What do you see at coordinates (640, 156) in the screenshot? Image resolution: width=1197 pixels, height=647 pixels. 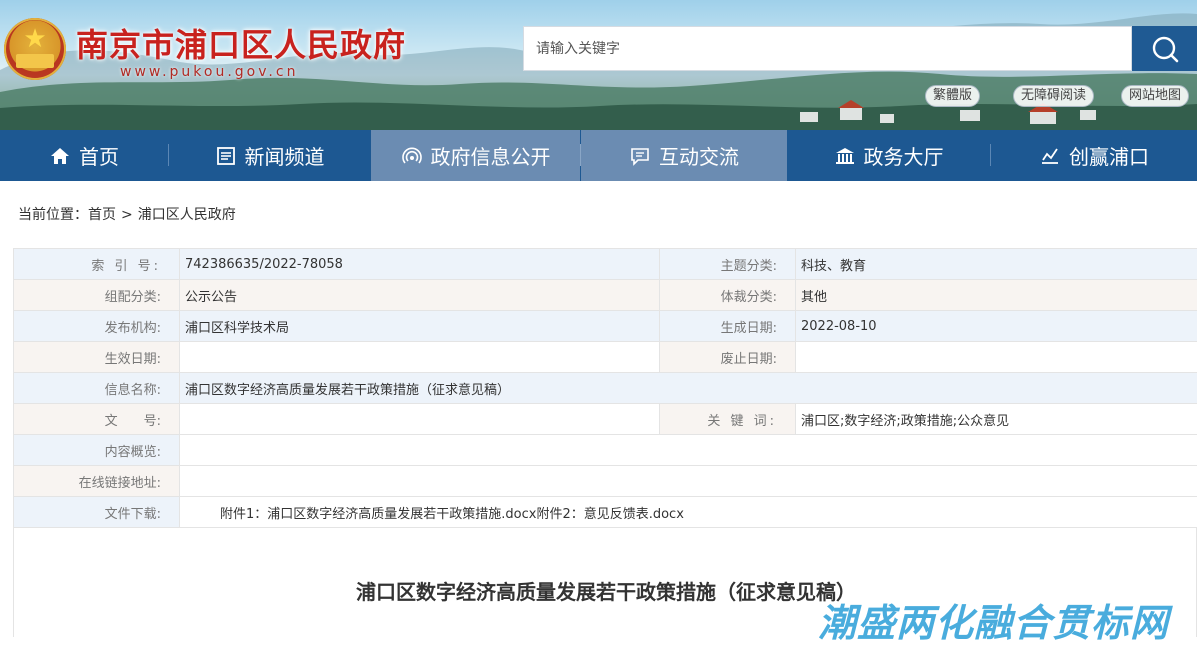 I see `chat-icon` at bounding box center [640, 156].